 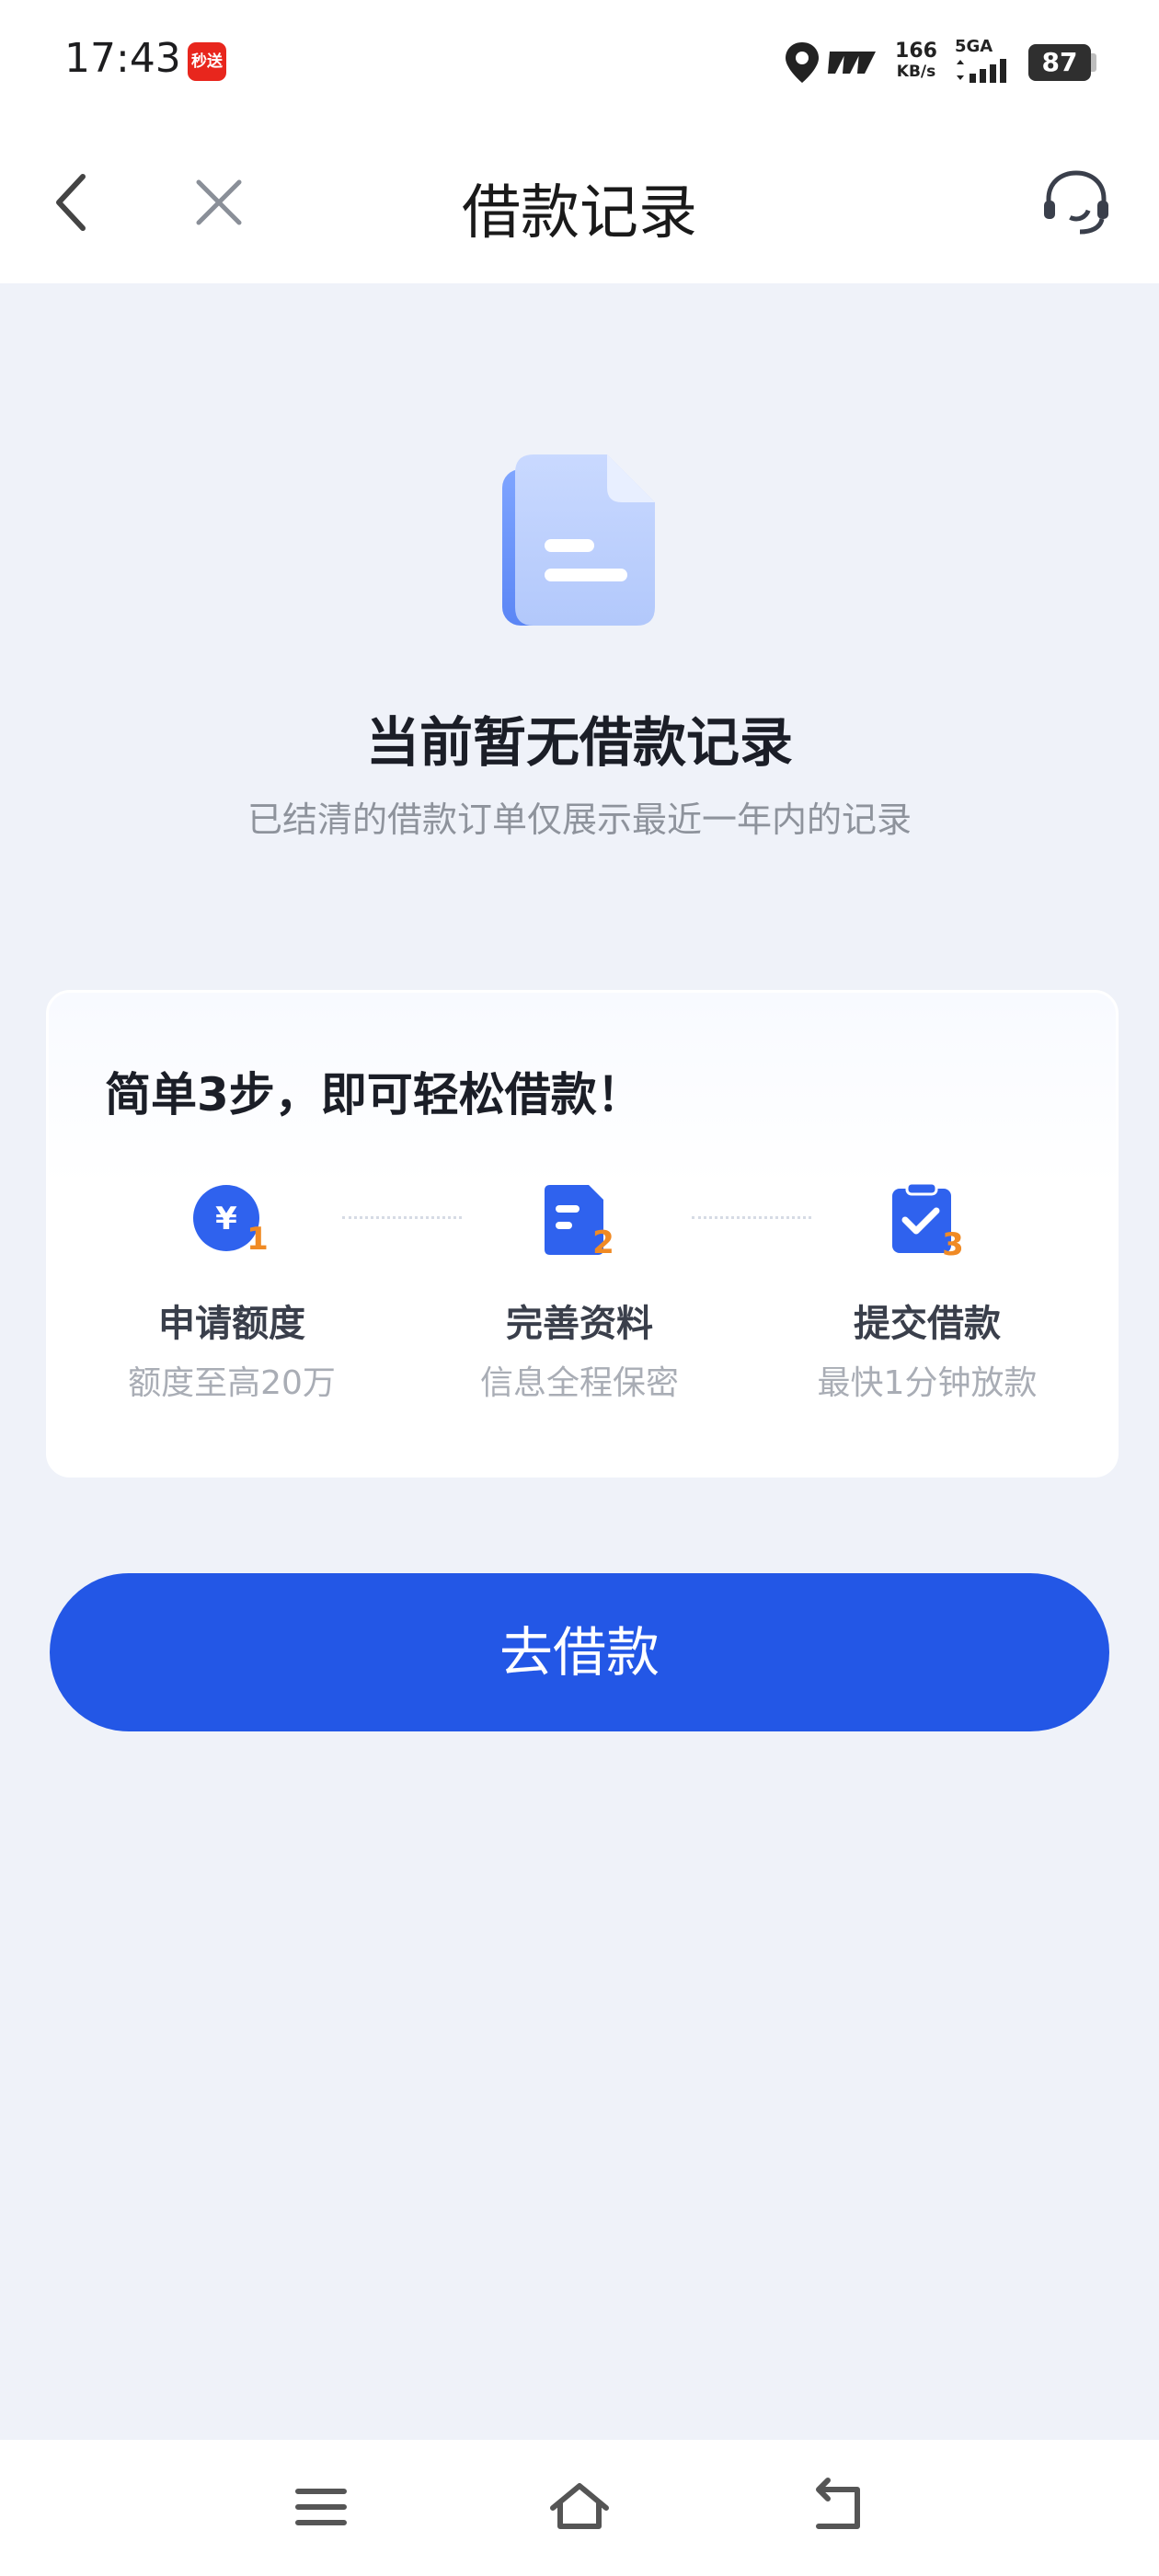 I want to click on signal-strength-icon, so click(x=981, y=71).